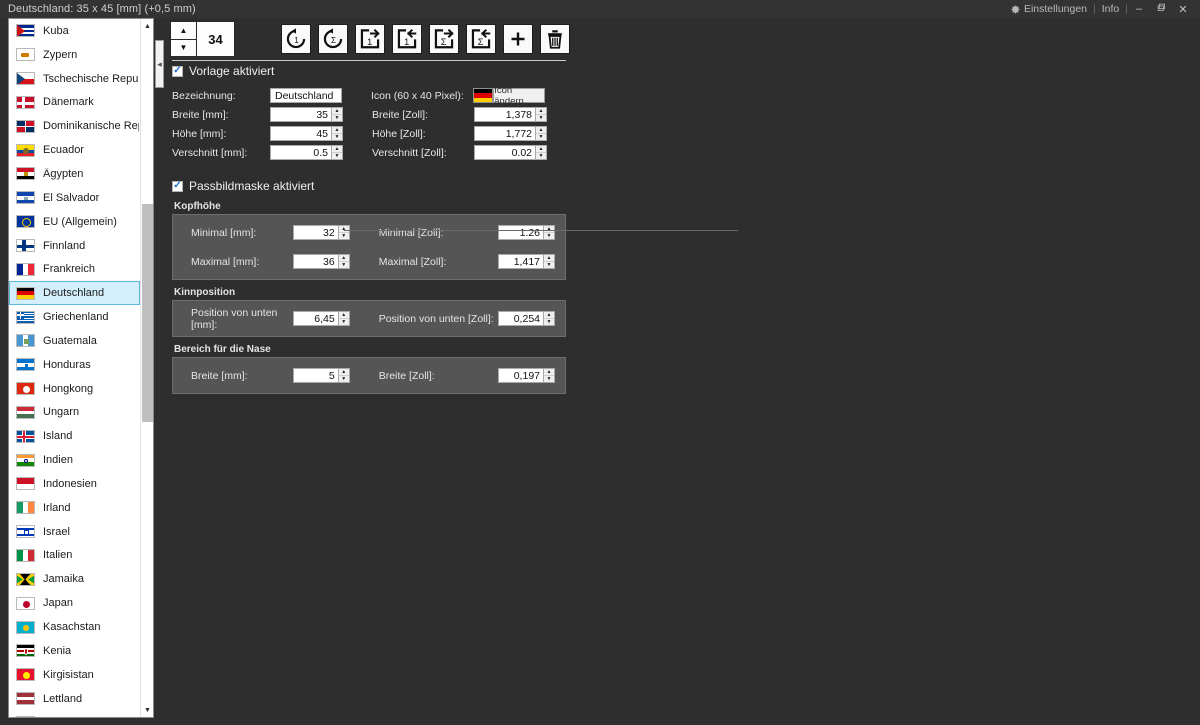  I want to click on checkbox-checked-icon-2: ✓, so click(177, 186).